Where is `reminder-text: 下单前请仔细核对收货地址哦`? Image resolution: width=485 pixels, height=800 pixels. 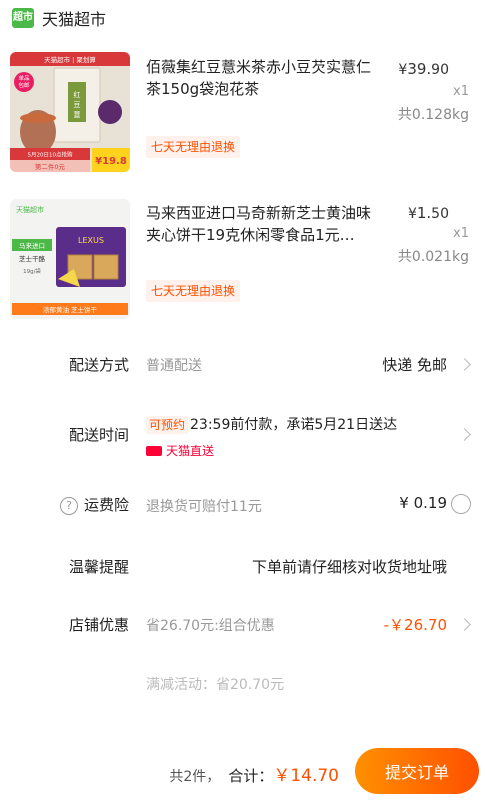
reminder-text: 下单前请仔细核对收货地址哦 is located at coordinates (349, 567).